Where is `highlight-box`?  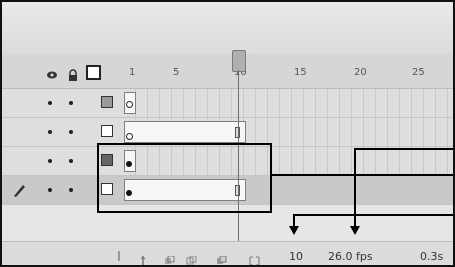 highlight-box is located at coordinates (184, 178).